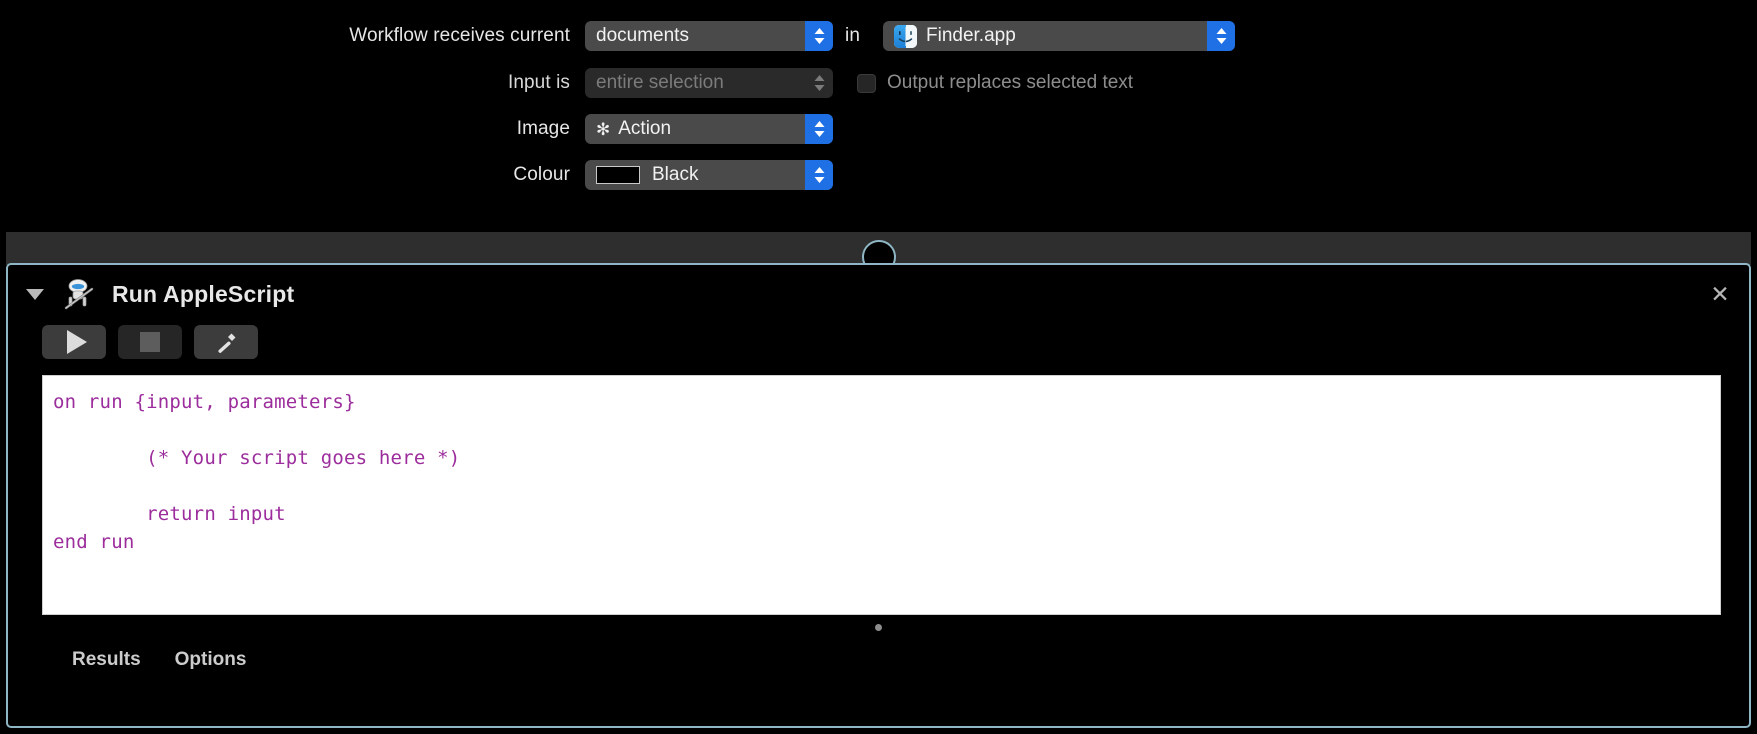 The image size is (1757, 734). I want to click on input-is-label: Input is, so click(538, 82).